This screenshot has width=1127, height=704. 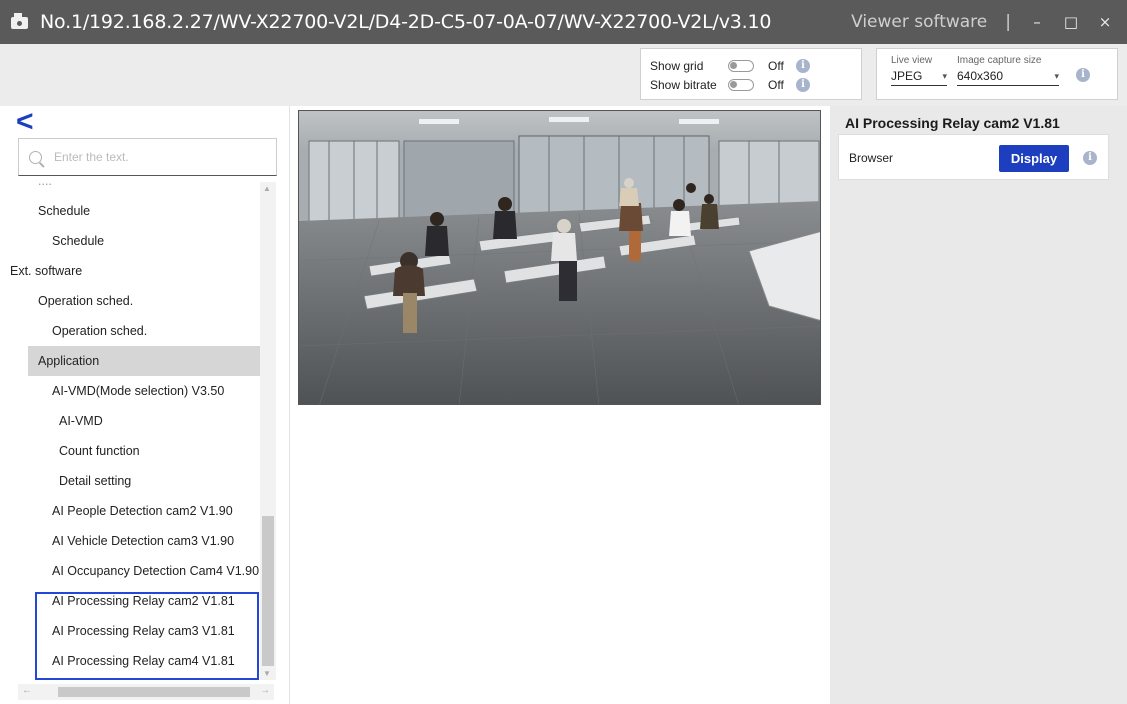 I want to click on highlight-annotation, so click(x=147, y=636).